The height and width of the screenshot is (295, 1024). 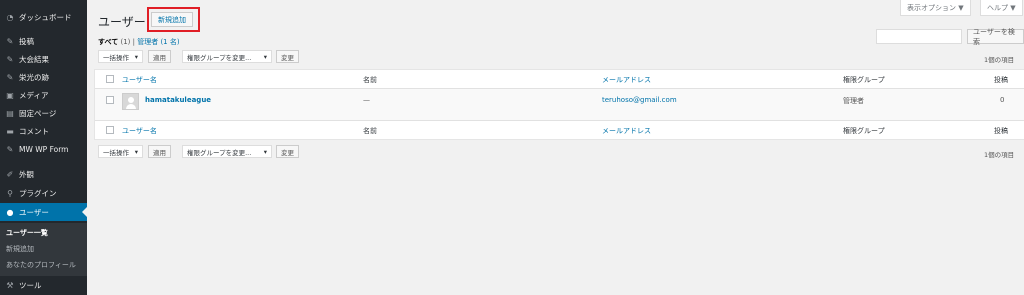 What do you see at coordinates (34, 59) in the screenshot?
I see `menu-label: 大会結果` at bounding box center [34, 59].